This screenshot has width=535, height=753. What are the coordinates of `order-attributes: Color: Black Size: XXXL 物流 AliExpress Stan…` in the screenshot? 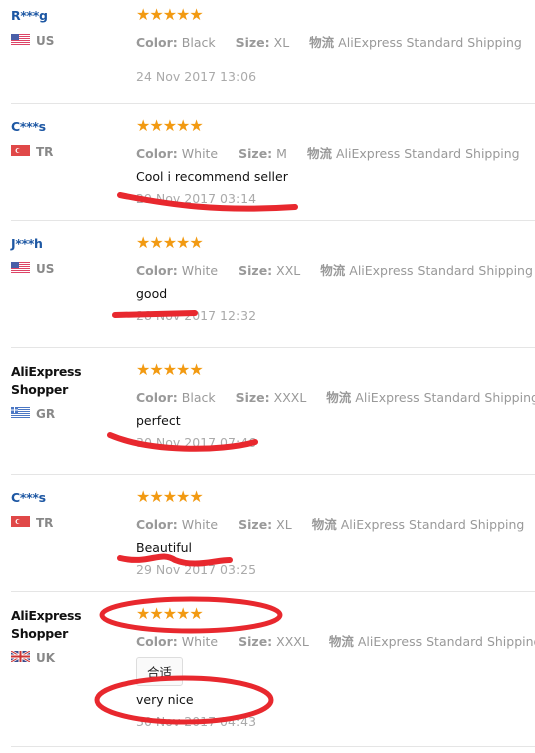 It's located at (335, 396).